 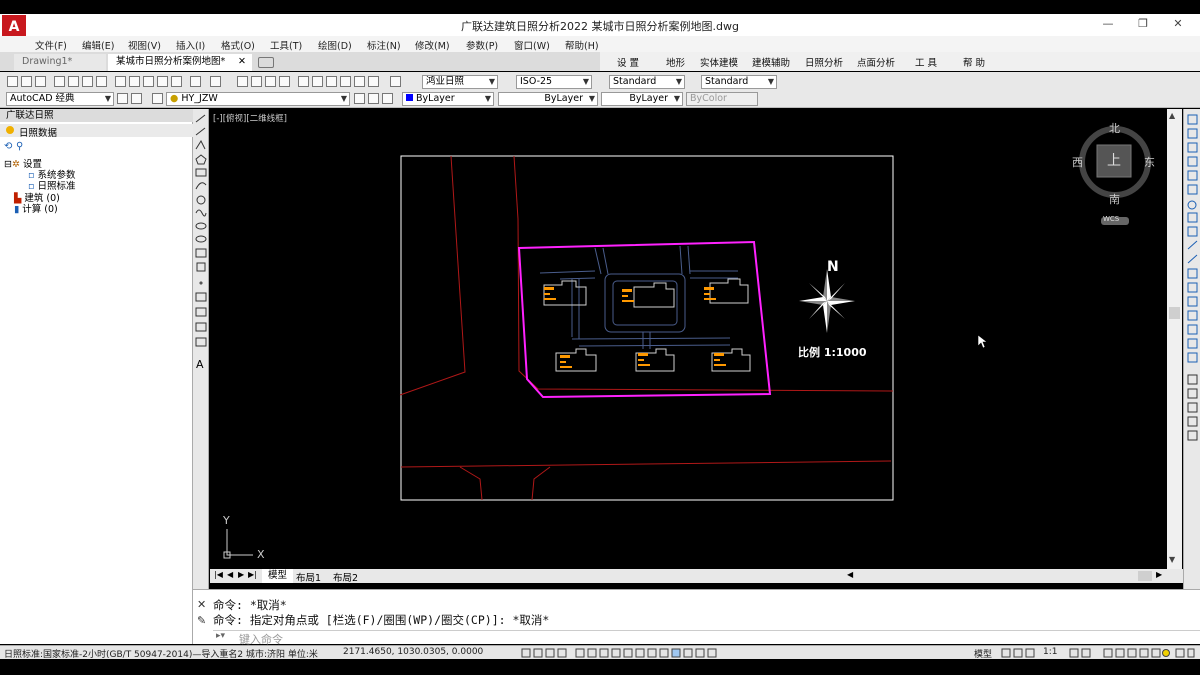 What do you see at coordinates (201, 604) in the screenshot?
I see `close-command-icon: ✕` at bounding box center [201, 604].